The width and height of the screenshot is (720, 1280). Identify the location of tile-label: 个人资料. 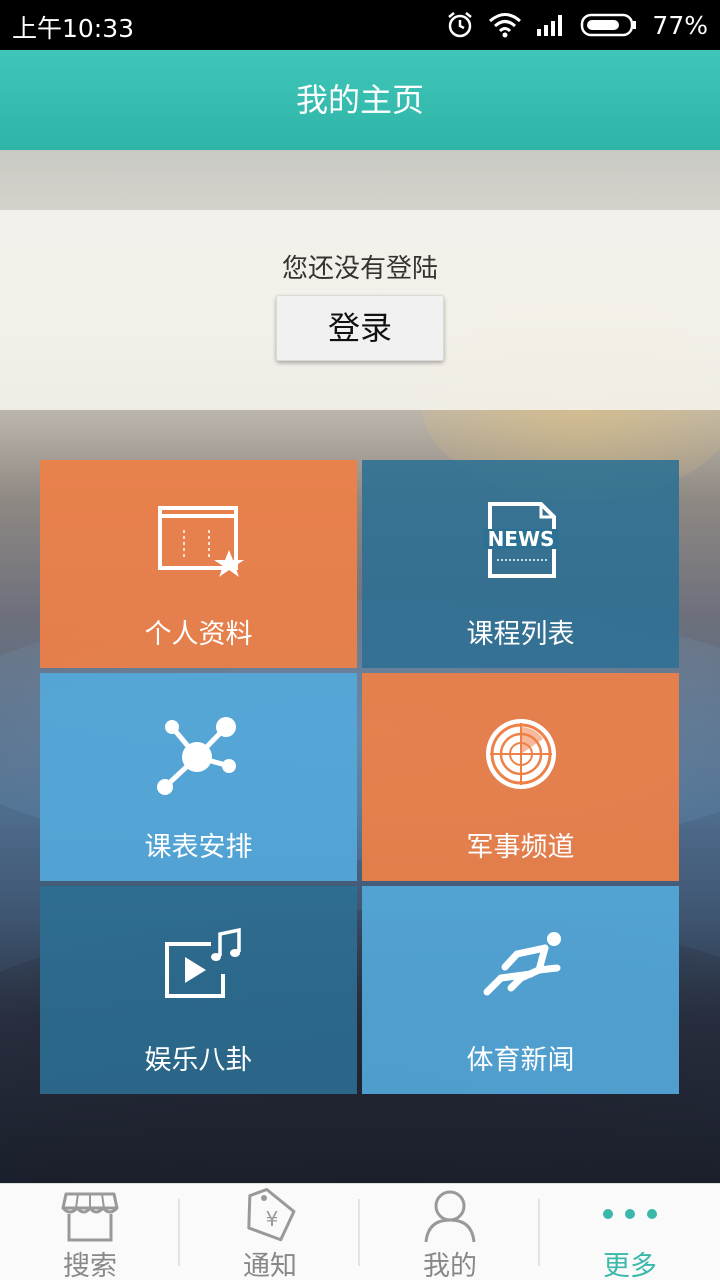
(198, 631).